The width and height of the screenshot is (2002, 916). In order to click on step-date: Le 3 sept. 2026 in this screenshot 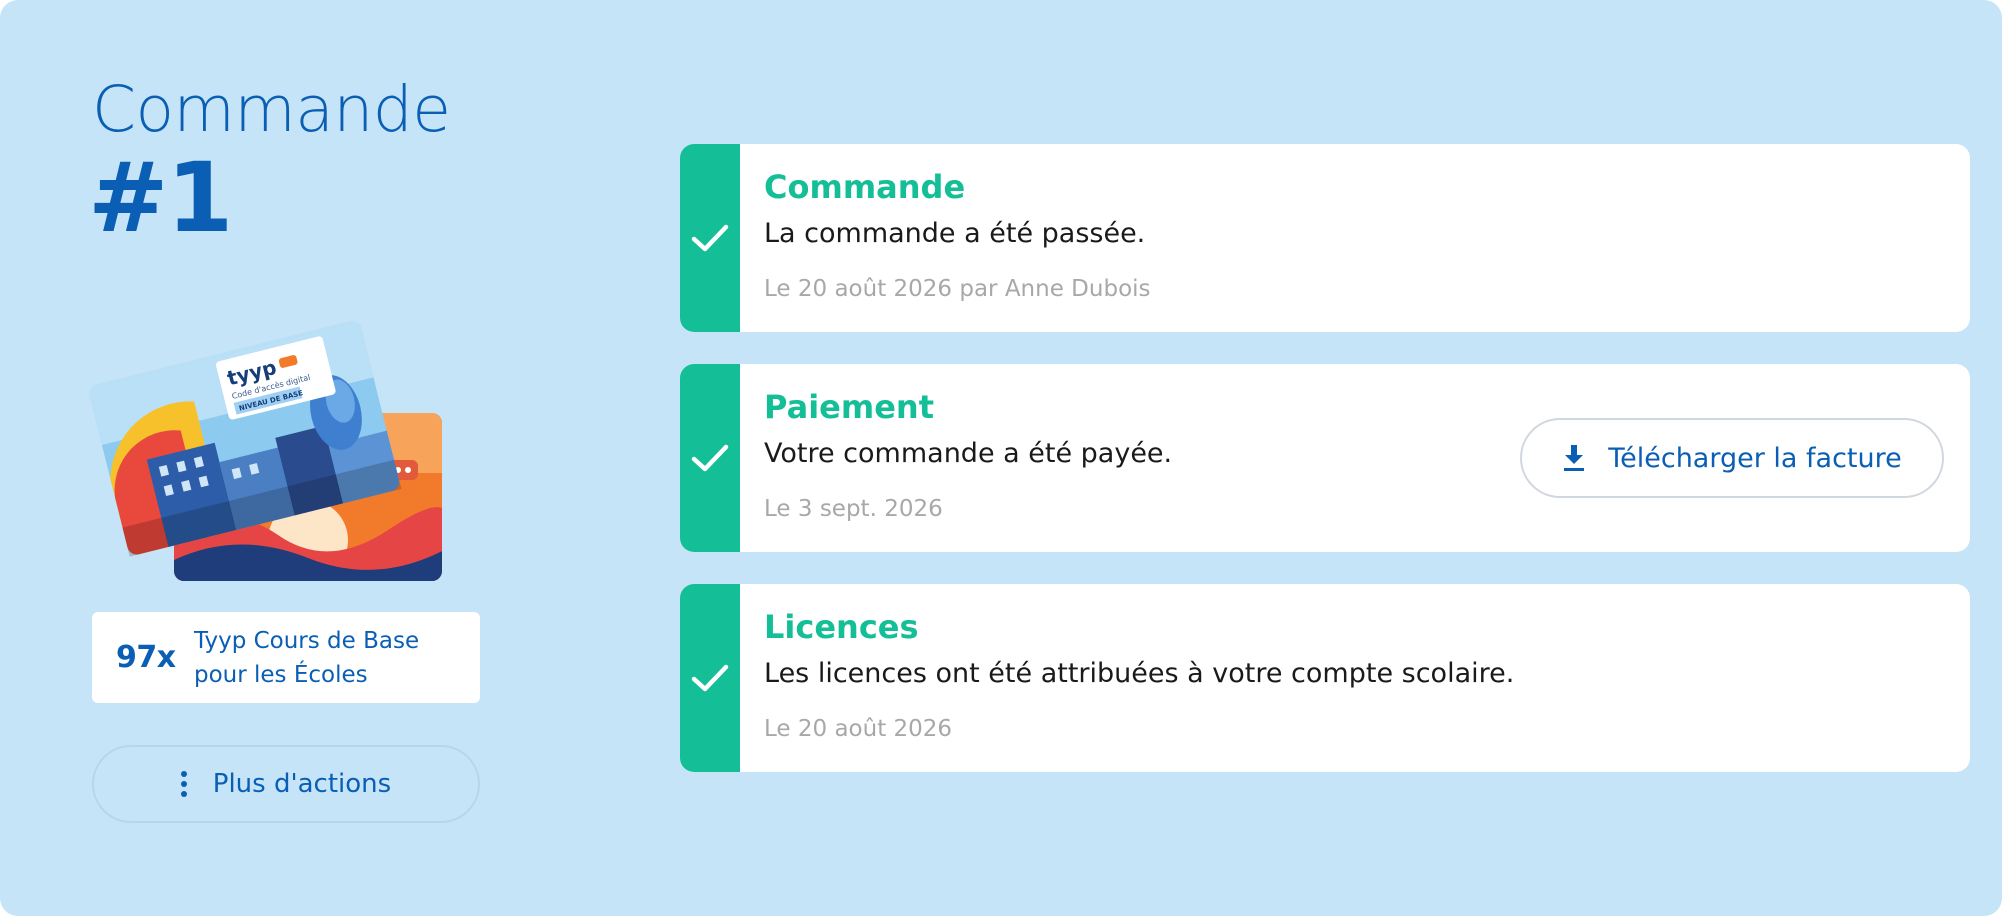, I will do `click(853, 509)`.